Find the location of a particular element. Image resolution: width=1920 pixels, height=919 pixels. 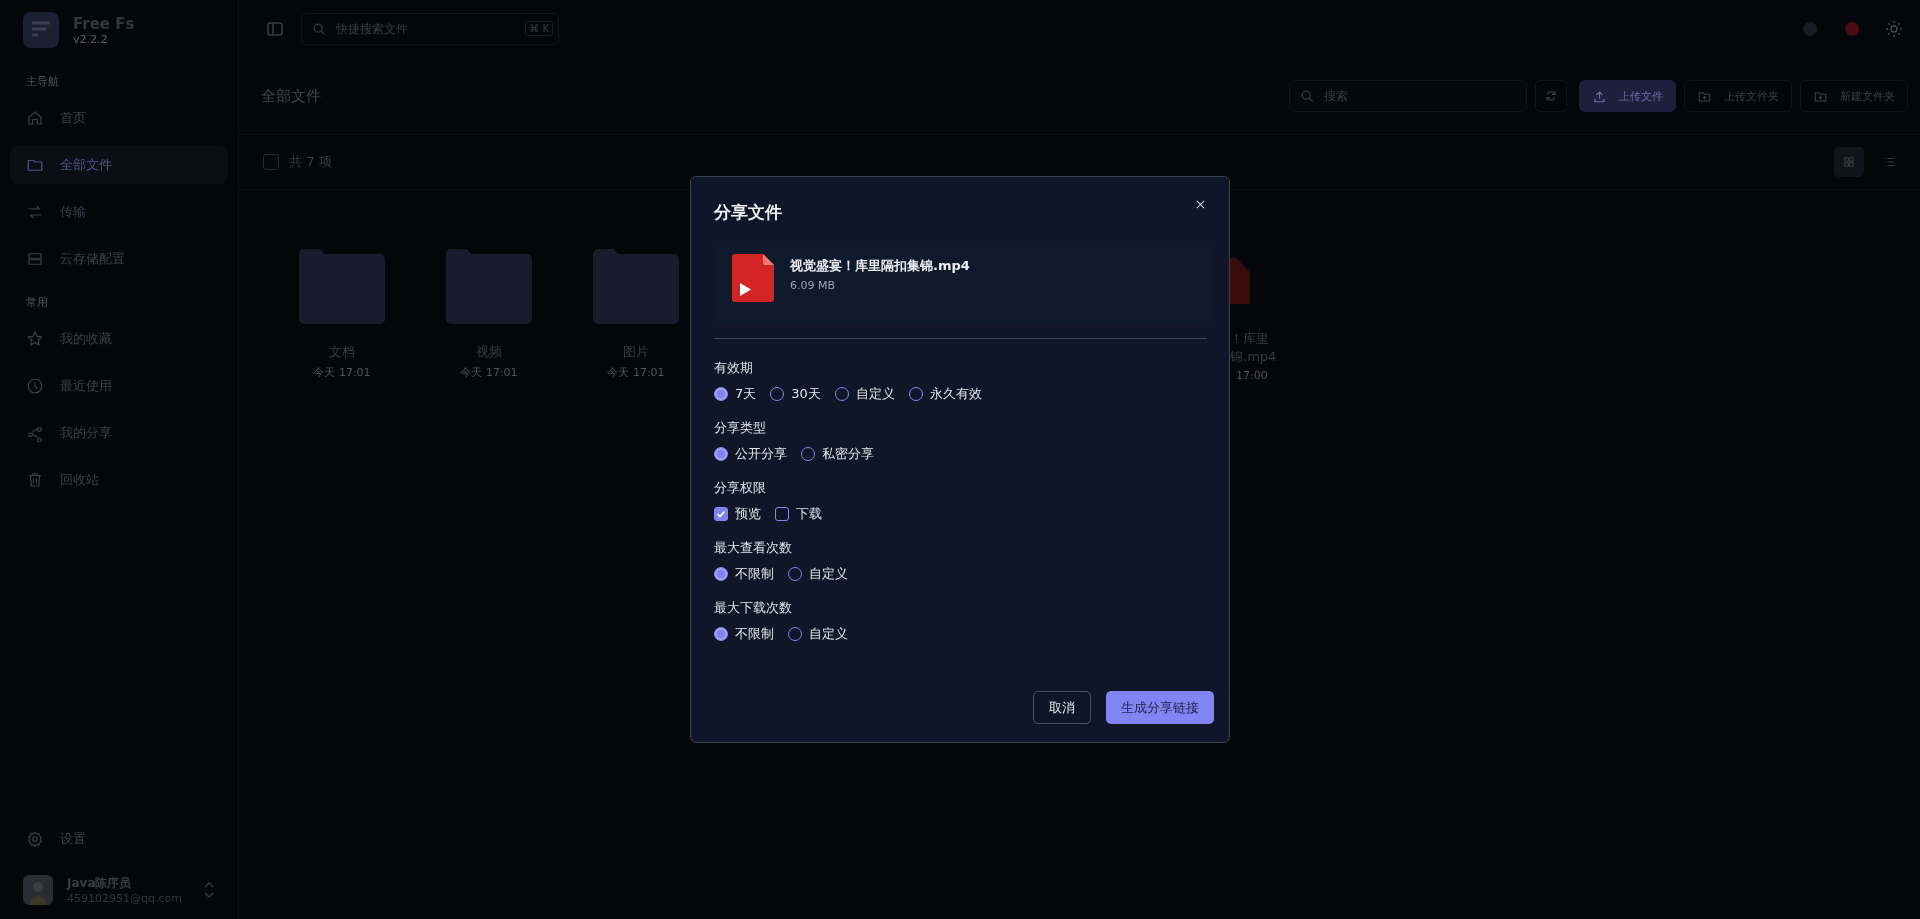

grid-icon is located at coordinates (1849, 162).